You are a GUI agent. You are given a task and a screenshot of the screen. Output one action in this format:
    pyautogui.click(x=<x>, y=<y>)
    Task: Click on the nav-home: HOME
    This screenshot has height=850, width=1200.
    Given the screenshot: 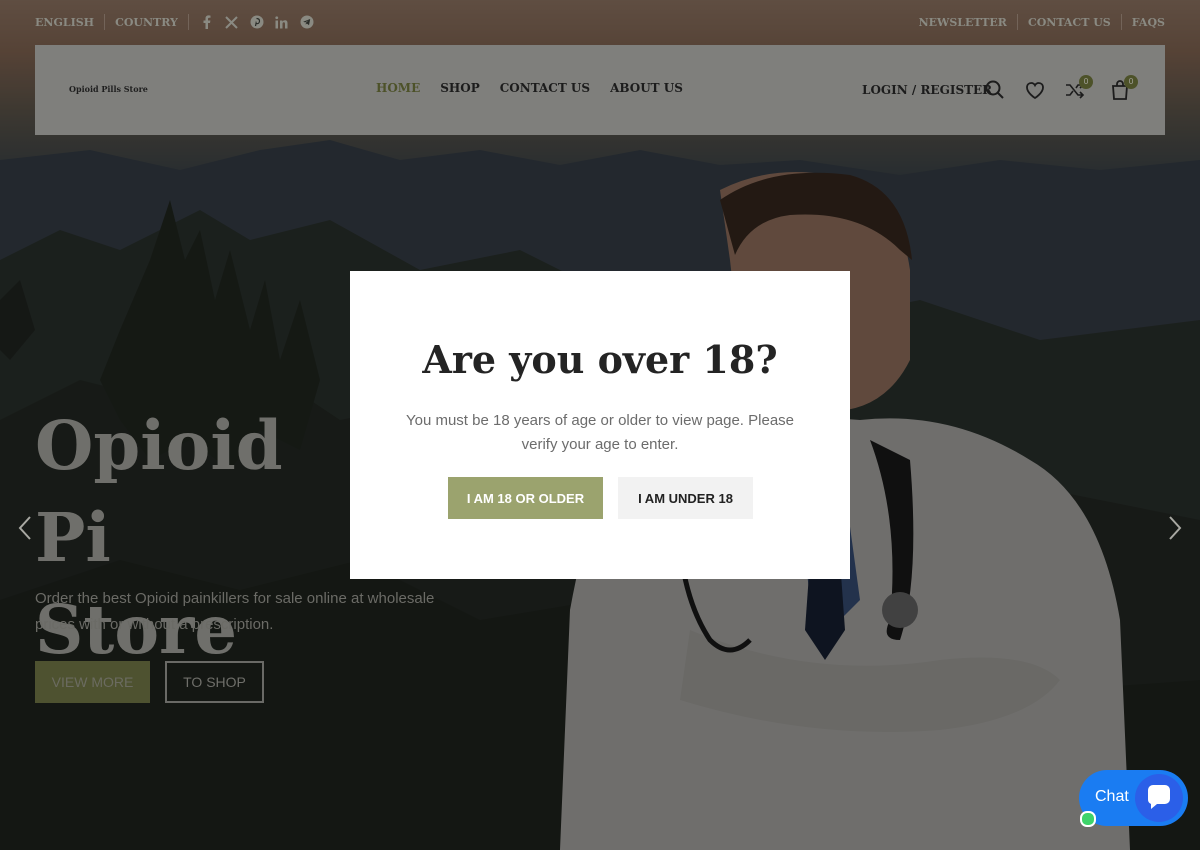 What is the action you would take?
    pyautogui.click(x=398, y=88)
    